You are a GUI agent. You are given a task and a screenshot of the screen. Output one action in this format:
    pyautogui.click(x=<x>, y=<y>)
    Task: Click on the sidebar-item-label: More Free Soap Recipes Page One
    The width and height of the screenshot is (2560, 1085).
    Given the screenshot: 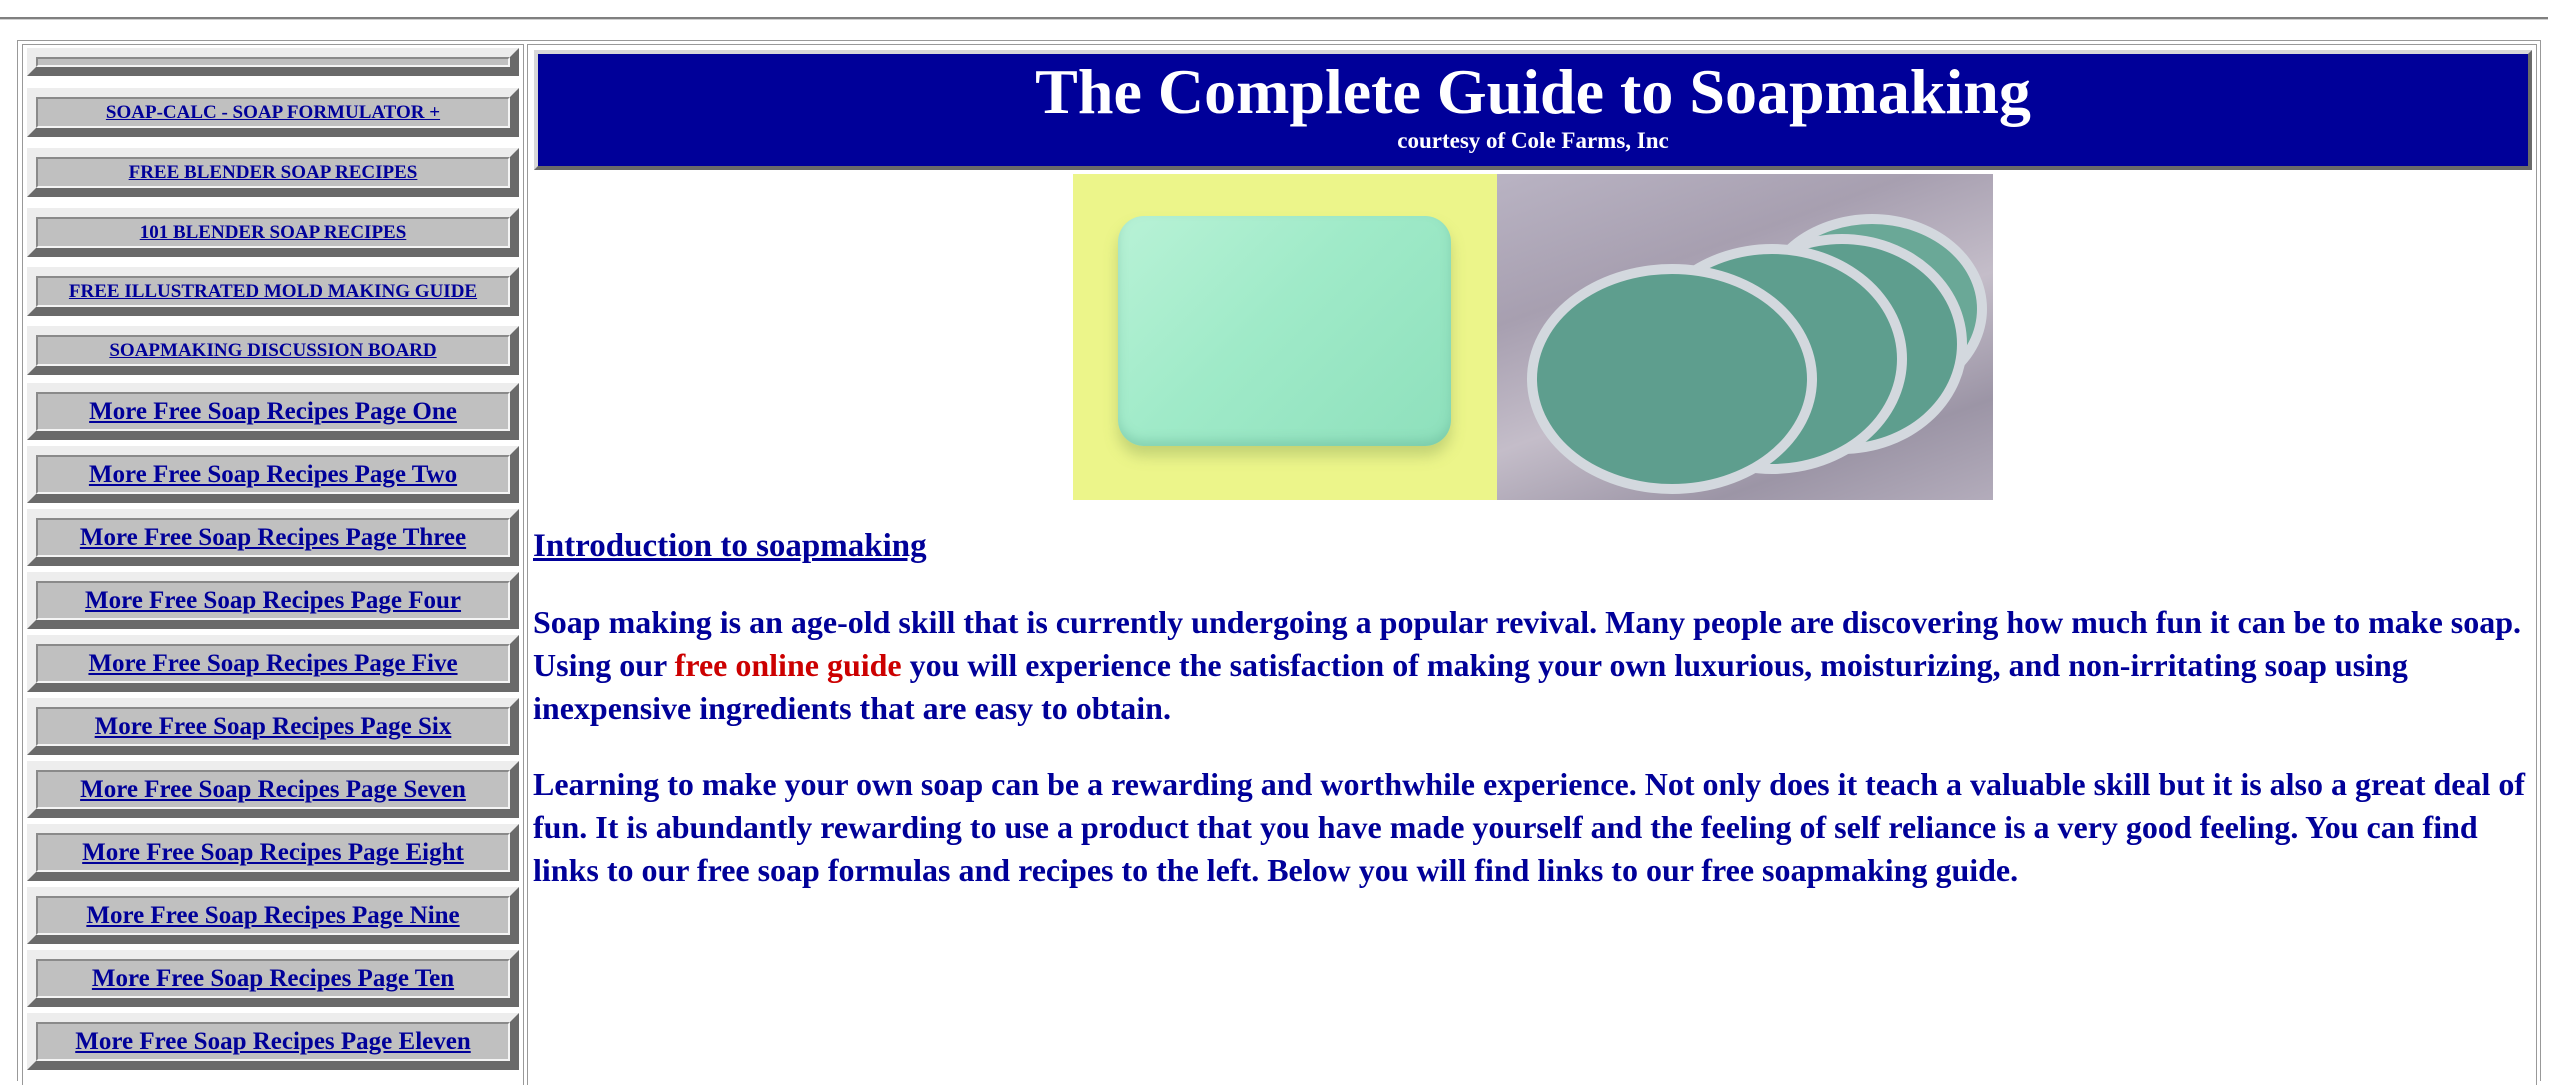 What is the action you would take?
    pyautogui.click(x=273, y=412)
    